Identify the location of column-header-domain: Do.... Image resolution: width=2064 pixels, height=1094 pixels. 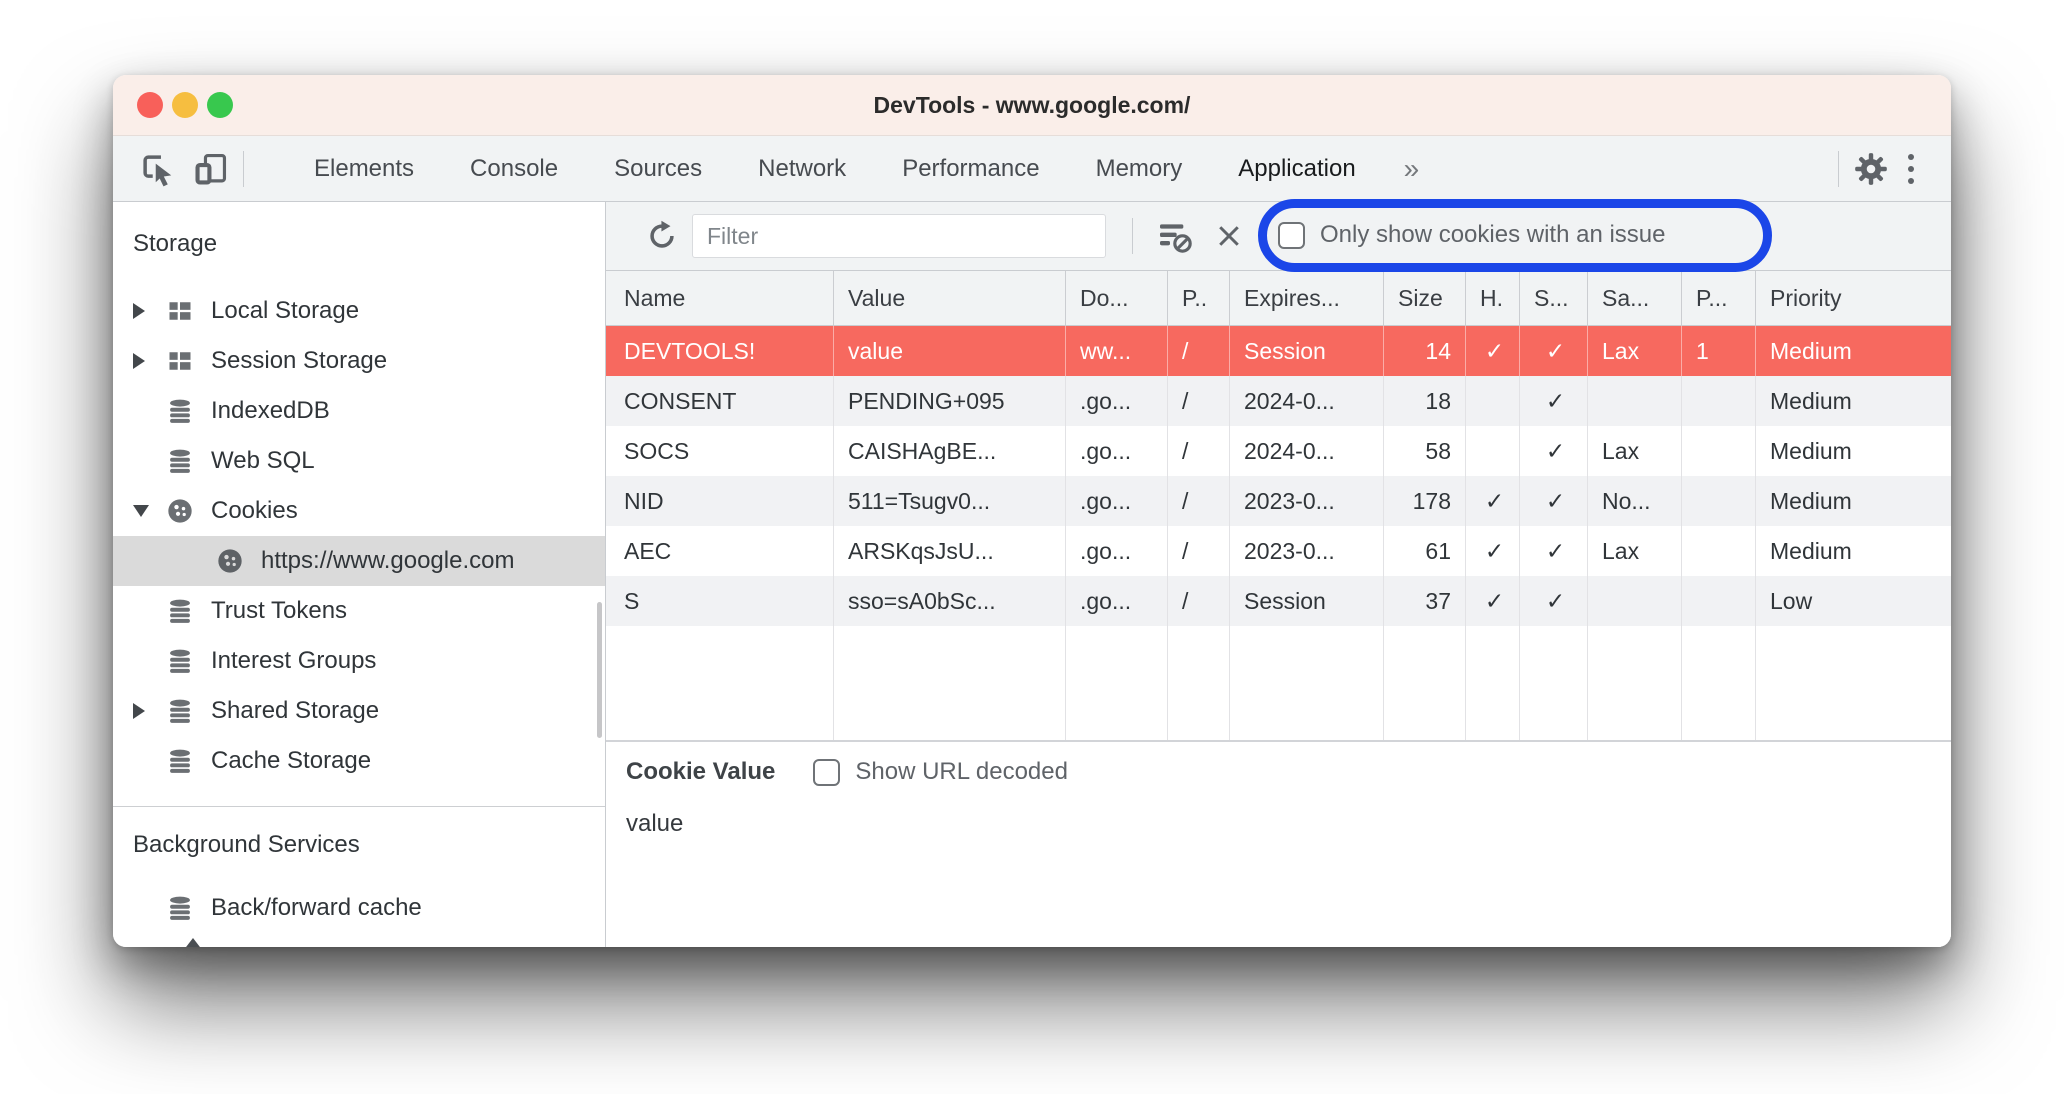
(1117, 298).